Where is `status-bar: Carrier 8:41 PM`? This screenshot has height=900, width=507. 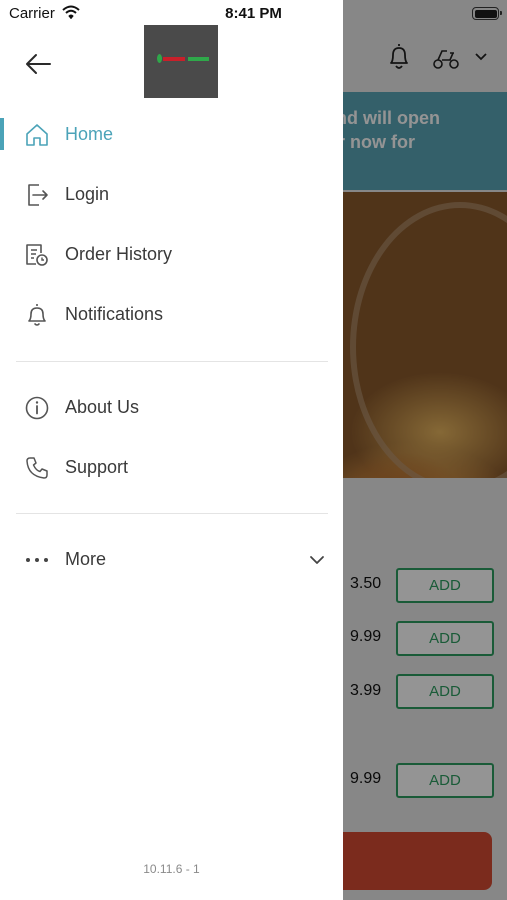 status-bar: Carrier 8:41 PM is located at coordinates (253, 14).